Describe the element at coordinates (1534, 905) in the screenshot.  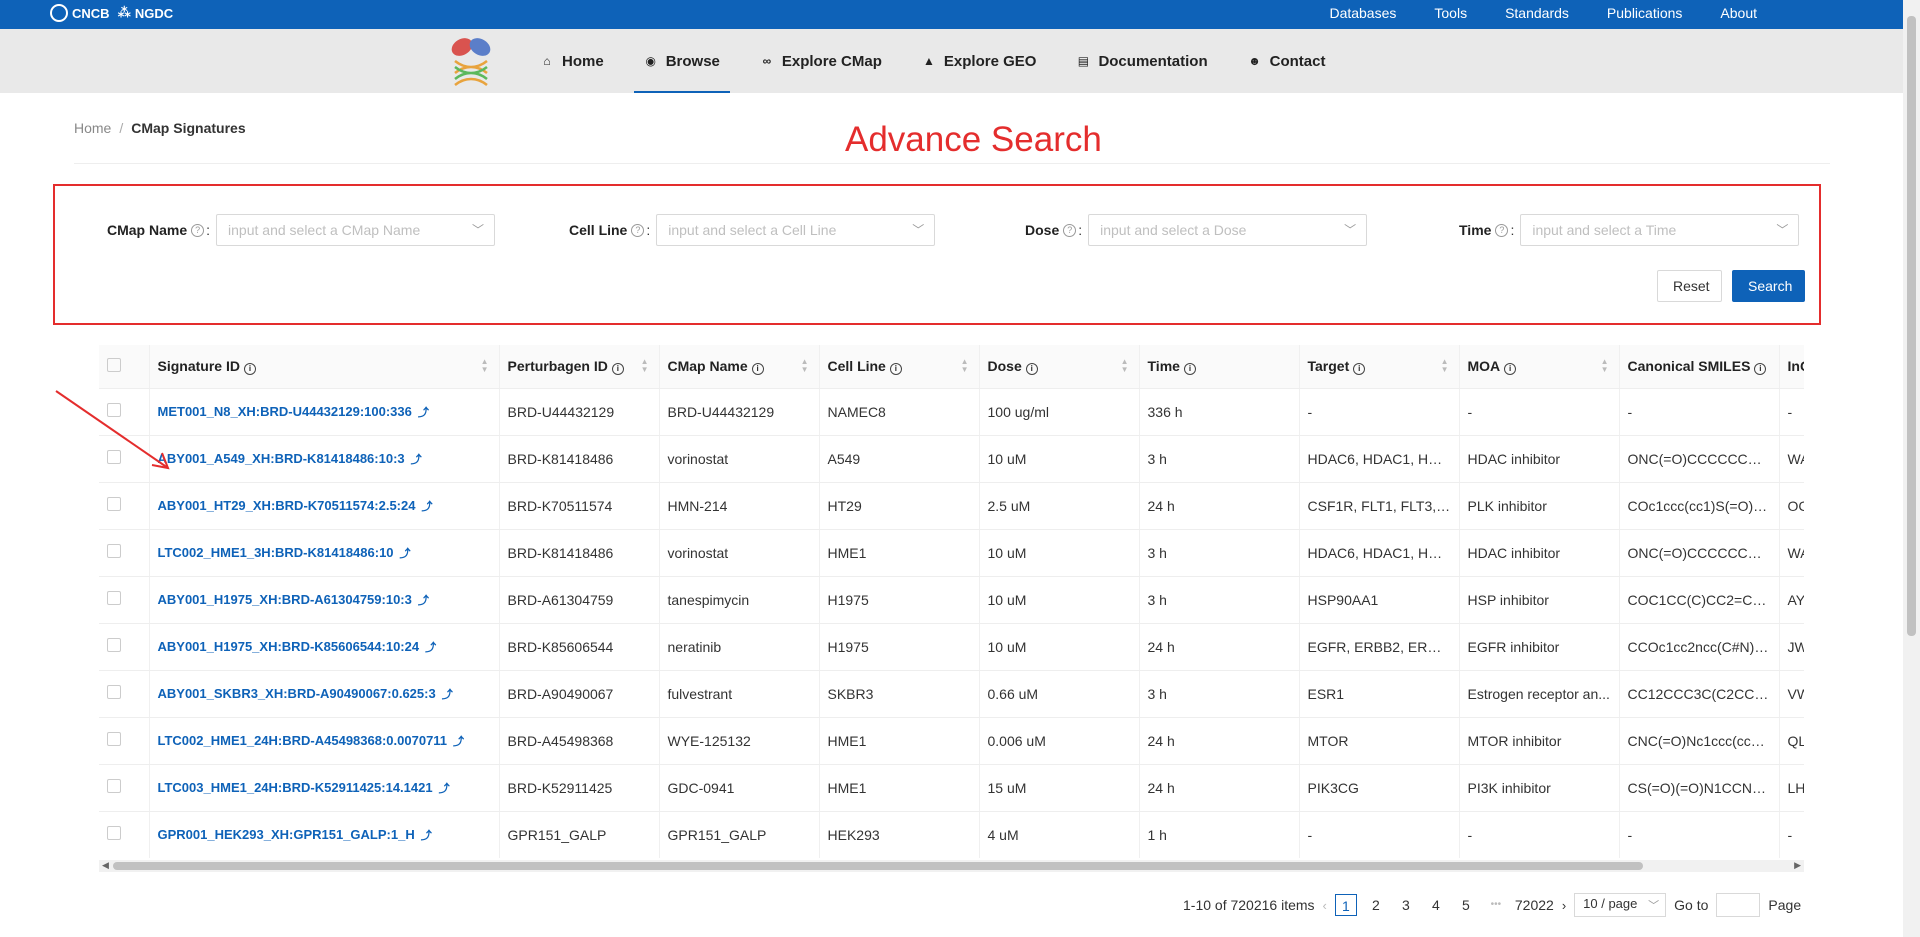
I see `page-last: 72022` at that location.